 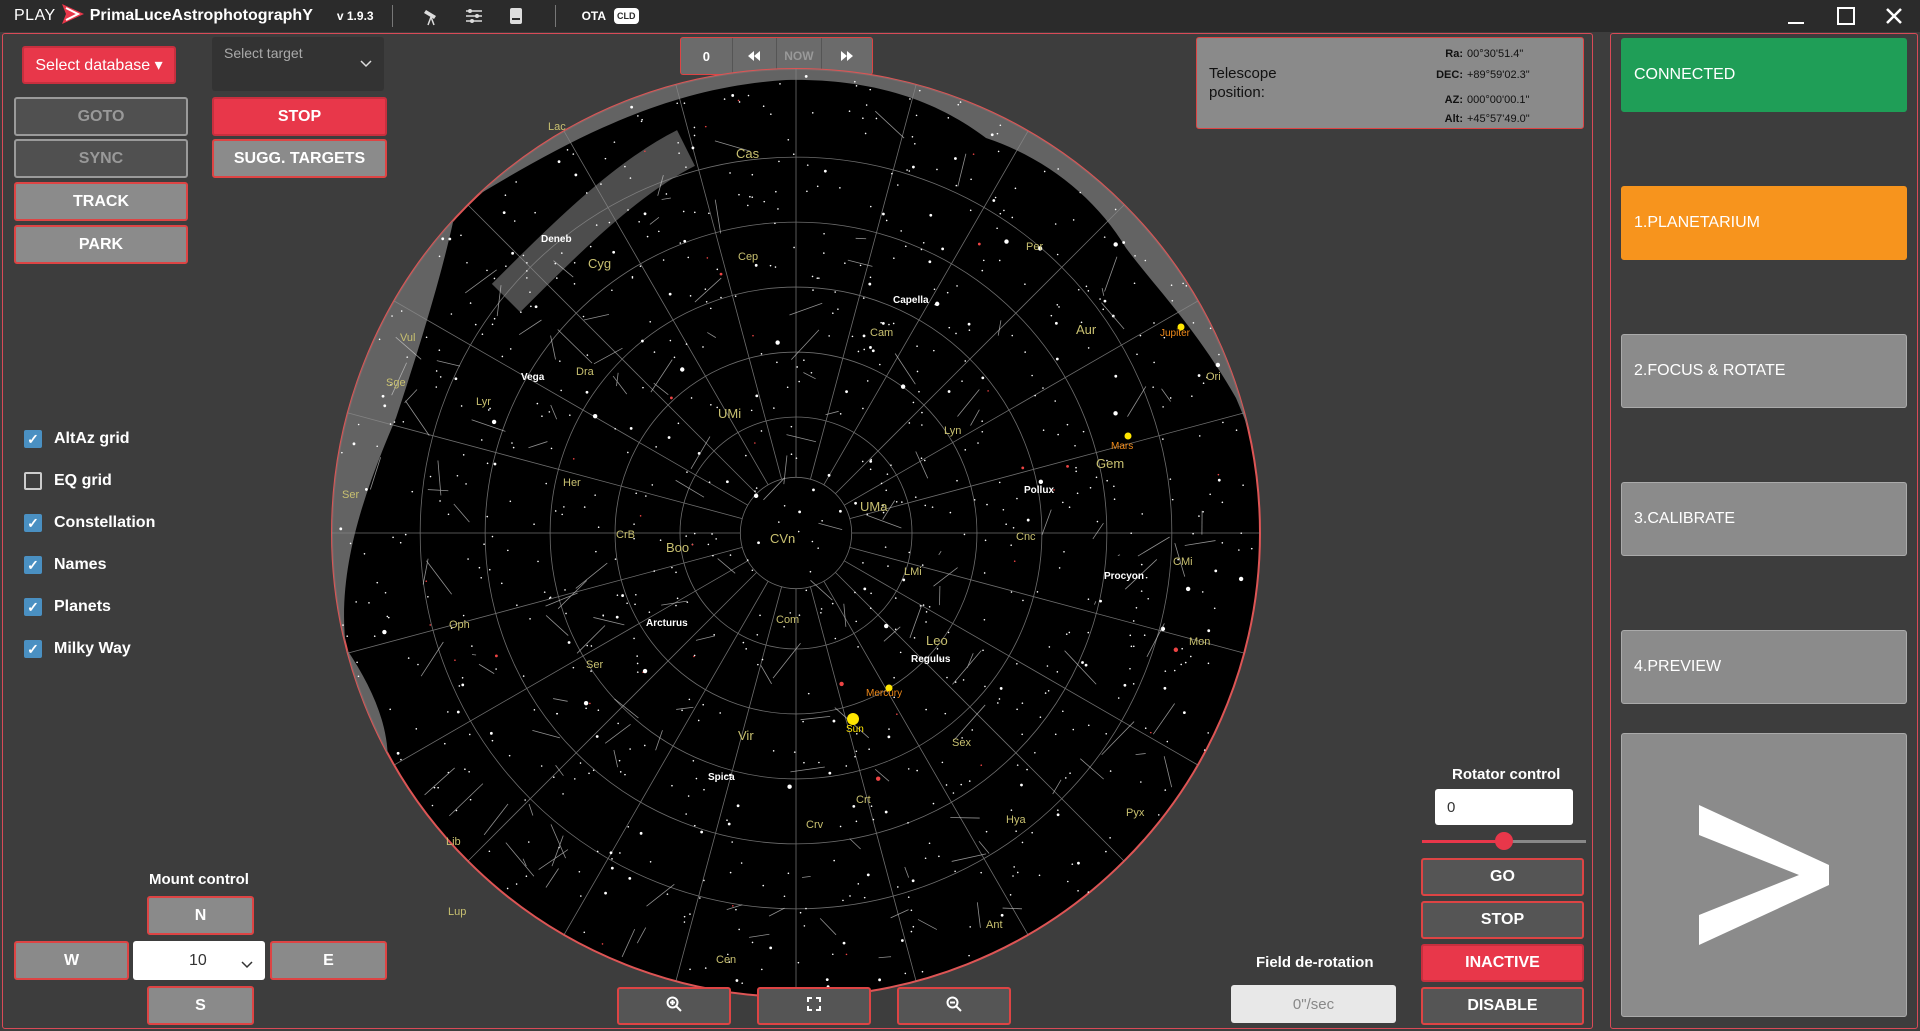 I want to click on minimize-icon, so click(x=1796, y=16).